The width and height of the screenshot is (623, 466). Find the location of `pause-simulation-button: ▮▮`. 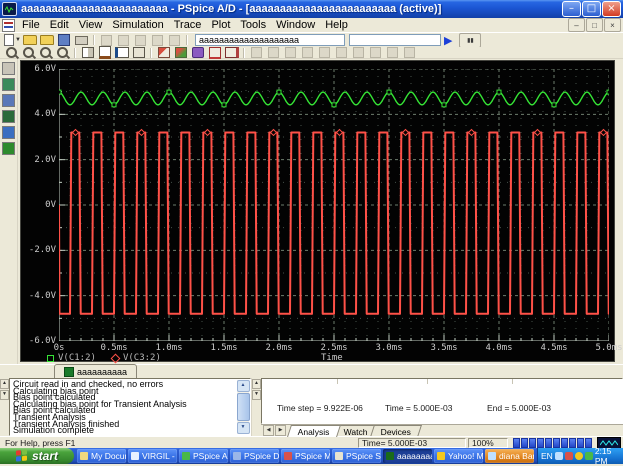

pause-simulation-button: ▮▮ is located at coordinates (470, 40).